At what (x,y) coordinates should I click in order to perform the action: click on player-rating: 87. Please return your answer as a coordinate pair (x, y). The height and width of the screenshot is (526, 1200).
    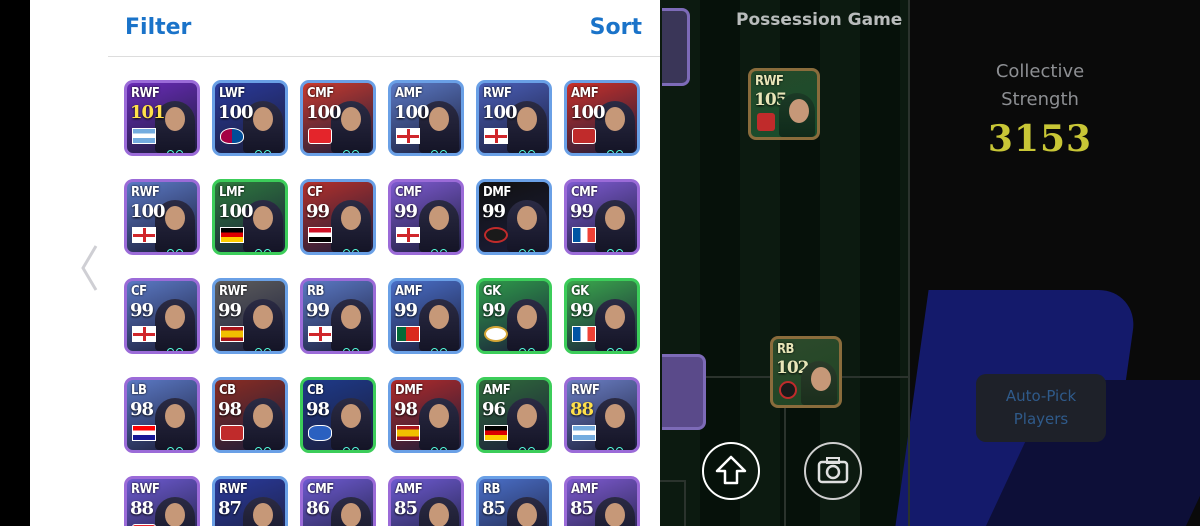
    Looking at the image, I should click on (230, 508).